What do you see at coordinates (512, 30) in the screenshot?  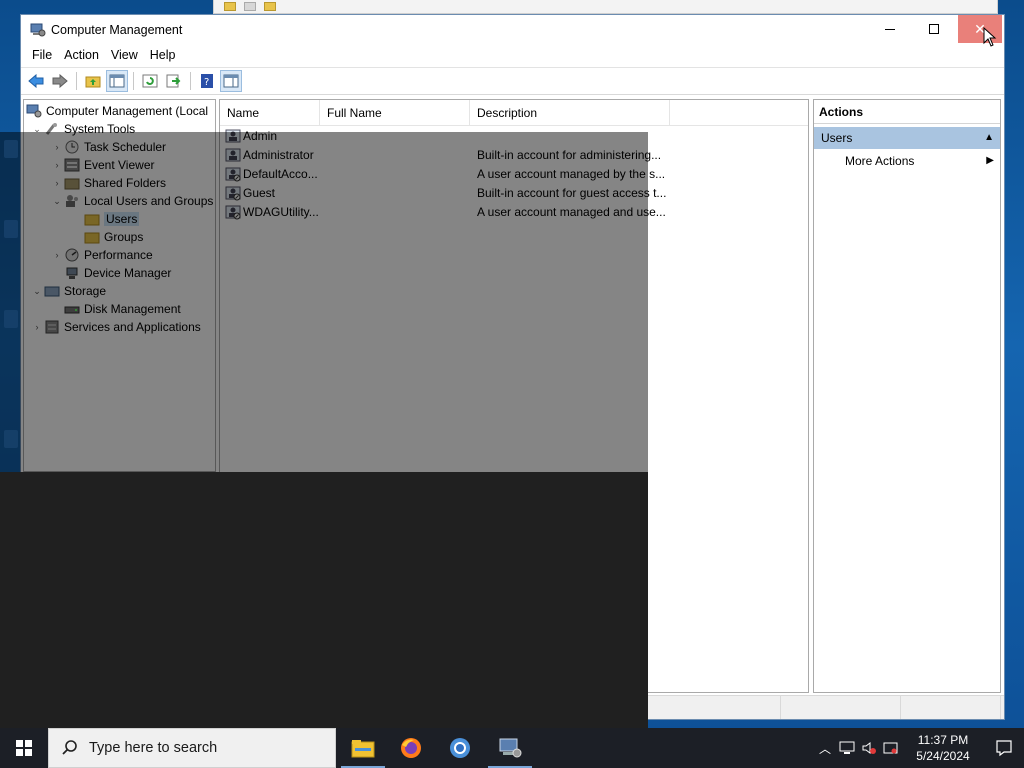 I see `title-bar: Computer Management ✕` at bounding box center [512, 30].